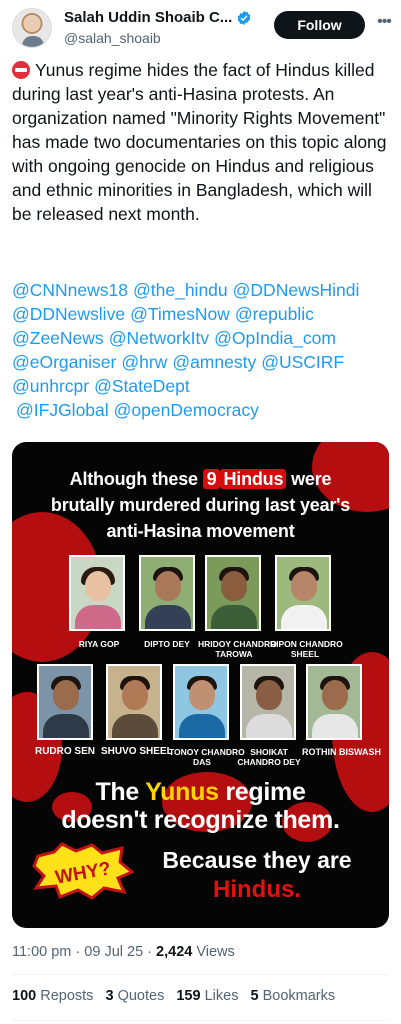  What do you see at coordinates (269, 757) in the screenshot?
I see `victim-name: SHOIKAT CHANDRO DEY` at bounding box center [269, 757].